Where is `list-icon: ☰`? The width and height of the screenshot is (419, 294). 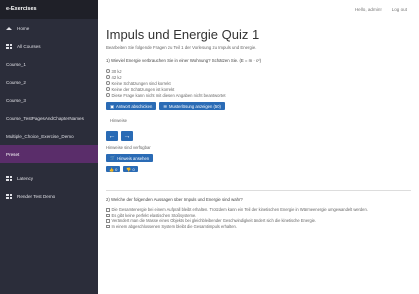 list-icon: ☰ is located at coordinates (165, 106).